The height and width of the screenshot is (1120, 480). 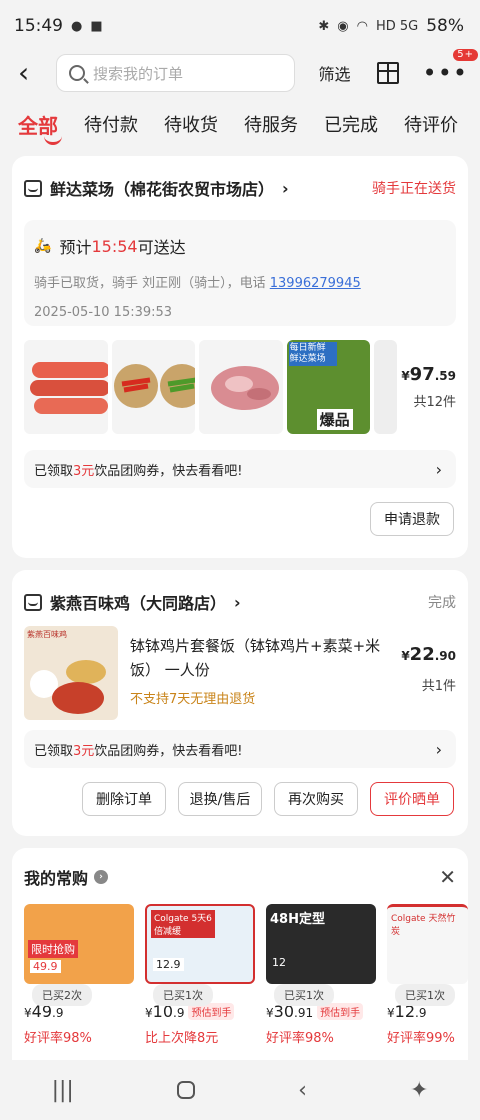 What do you see at coordinates (304, 1013) in the screenshot?
I see `price-dec: .91` at bounding box center [304, 1013].